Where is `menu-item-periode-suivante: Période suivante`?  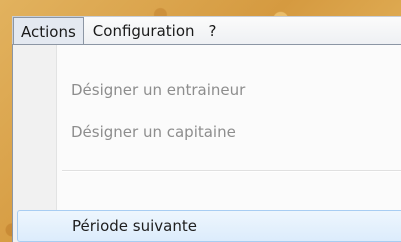 menu-item-periode-suivante: Période suivante is located at coordinates (209, 226).